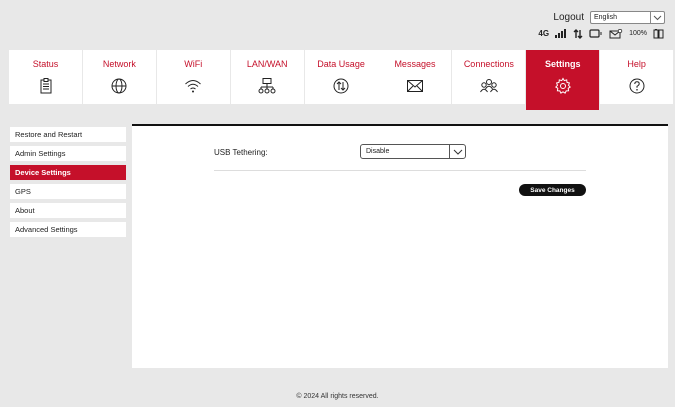  Describe the element at coordinates (400, 170) in the screenshot. I see `divider` at that location.